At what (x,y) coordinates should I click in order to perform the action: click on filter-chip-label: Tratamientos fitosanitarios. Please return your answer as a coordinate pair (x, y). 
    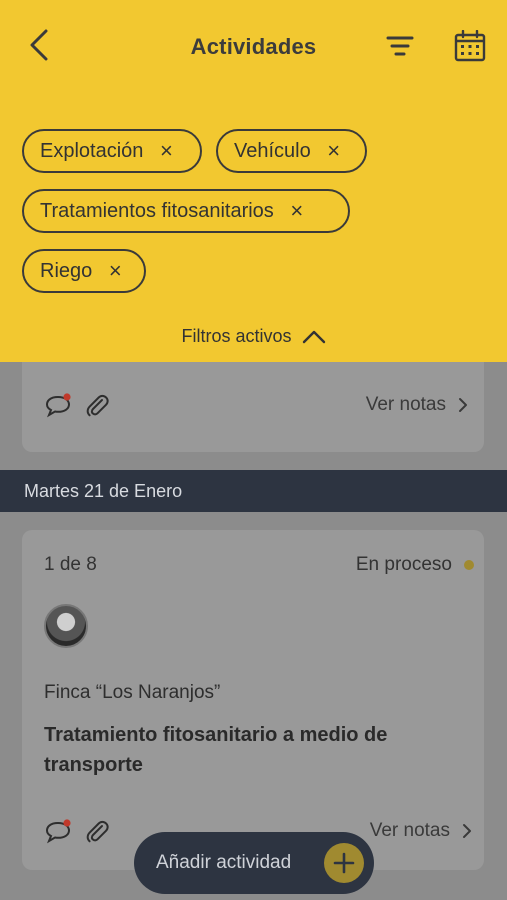
    Looking at the image, I should click on (157, 210).